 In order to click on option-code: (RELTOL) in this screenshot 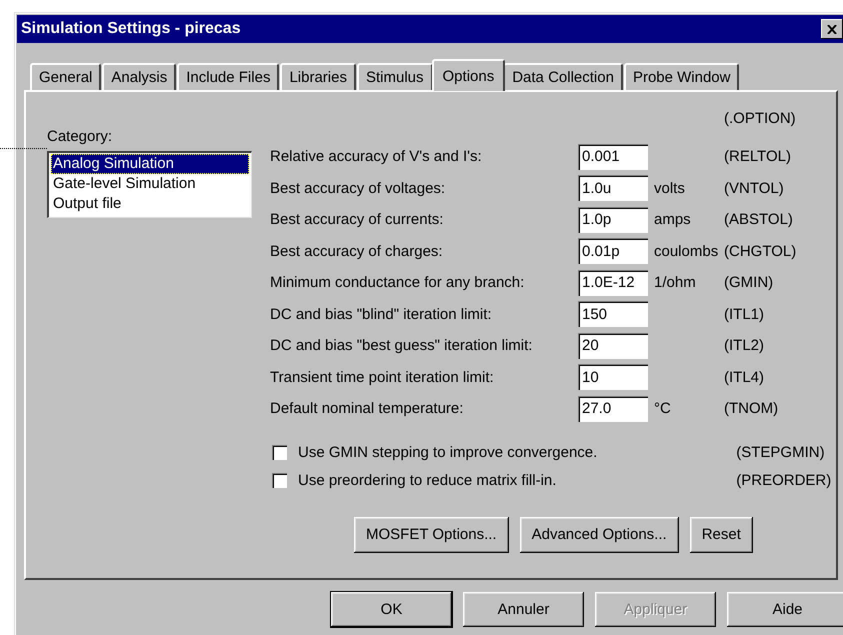, I will do `click(758, 156)`.